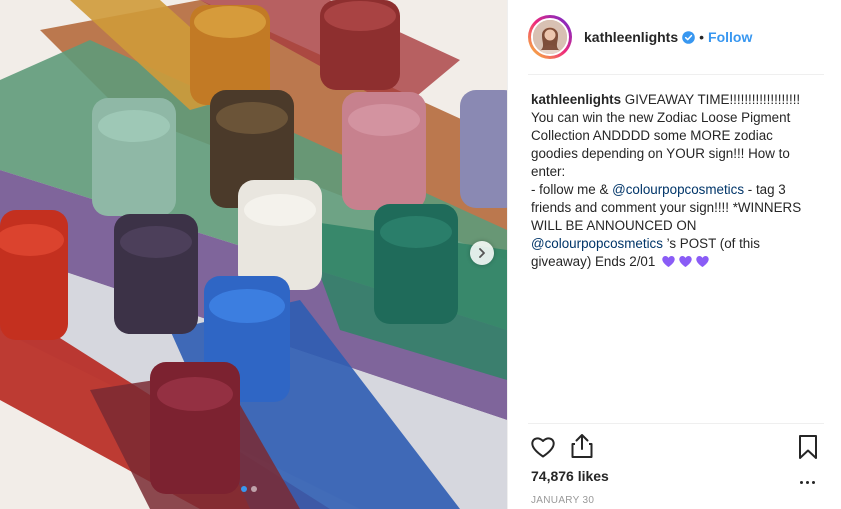 The image size is (841, 509). I want to click on mention-link-2: @colourpopcosmetics, so click(597, 243).